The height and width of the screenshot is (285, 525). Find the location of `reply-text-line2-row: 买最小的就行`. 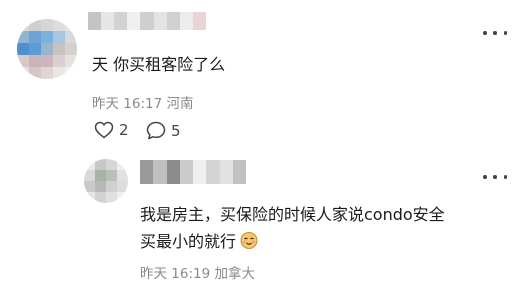

reply-text-line2-row: 买最小的就行 is located at coordinates (199, 240).